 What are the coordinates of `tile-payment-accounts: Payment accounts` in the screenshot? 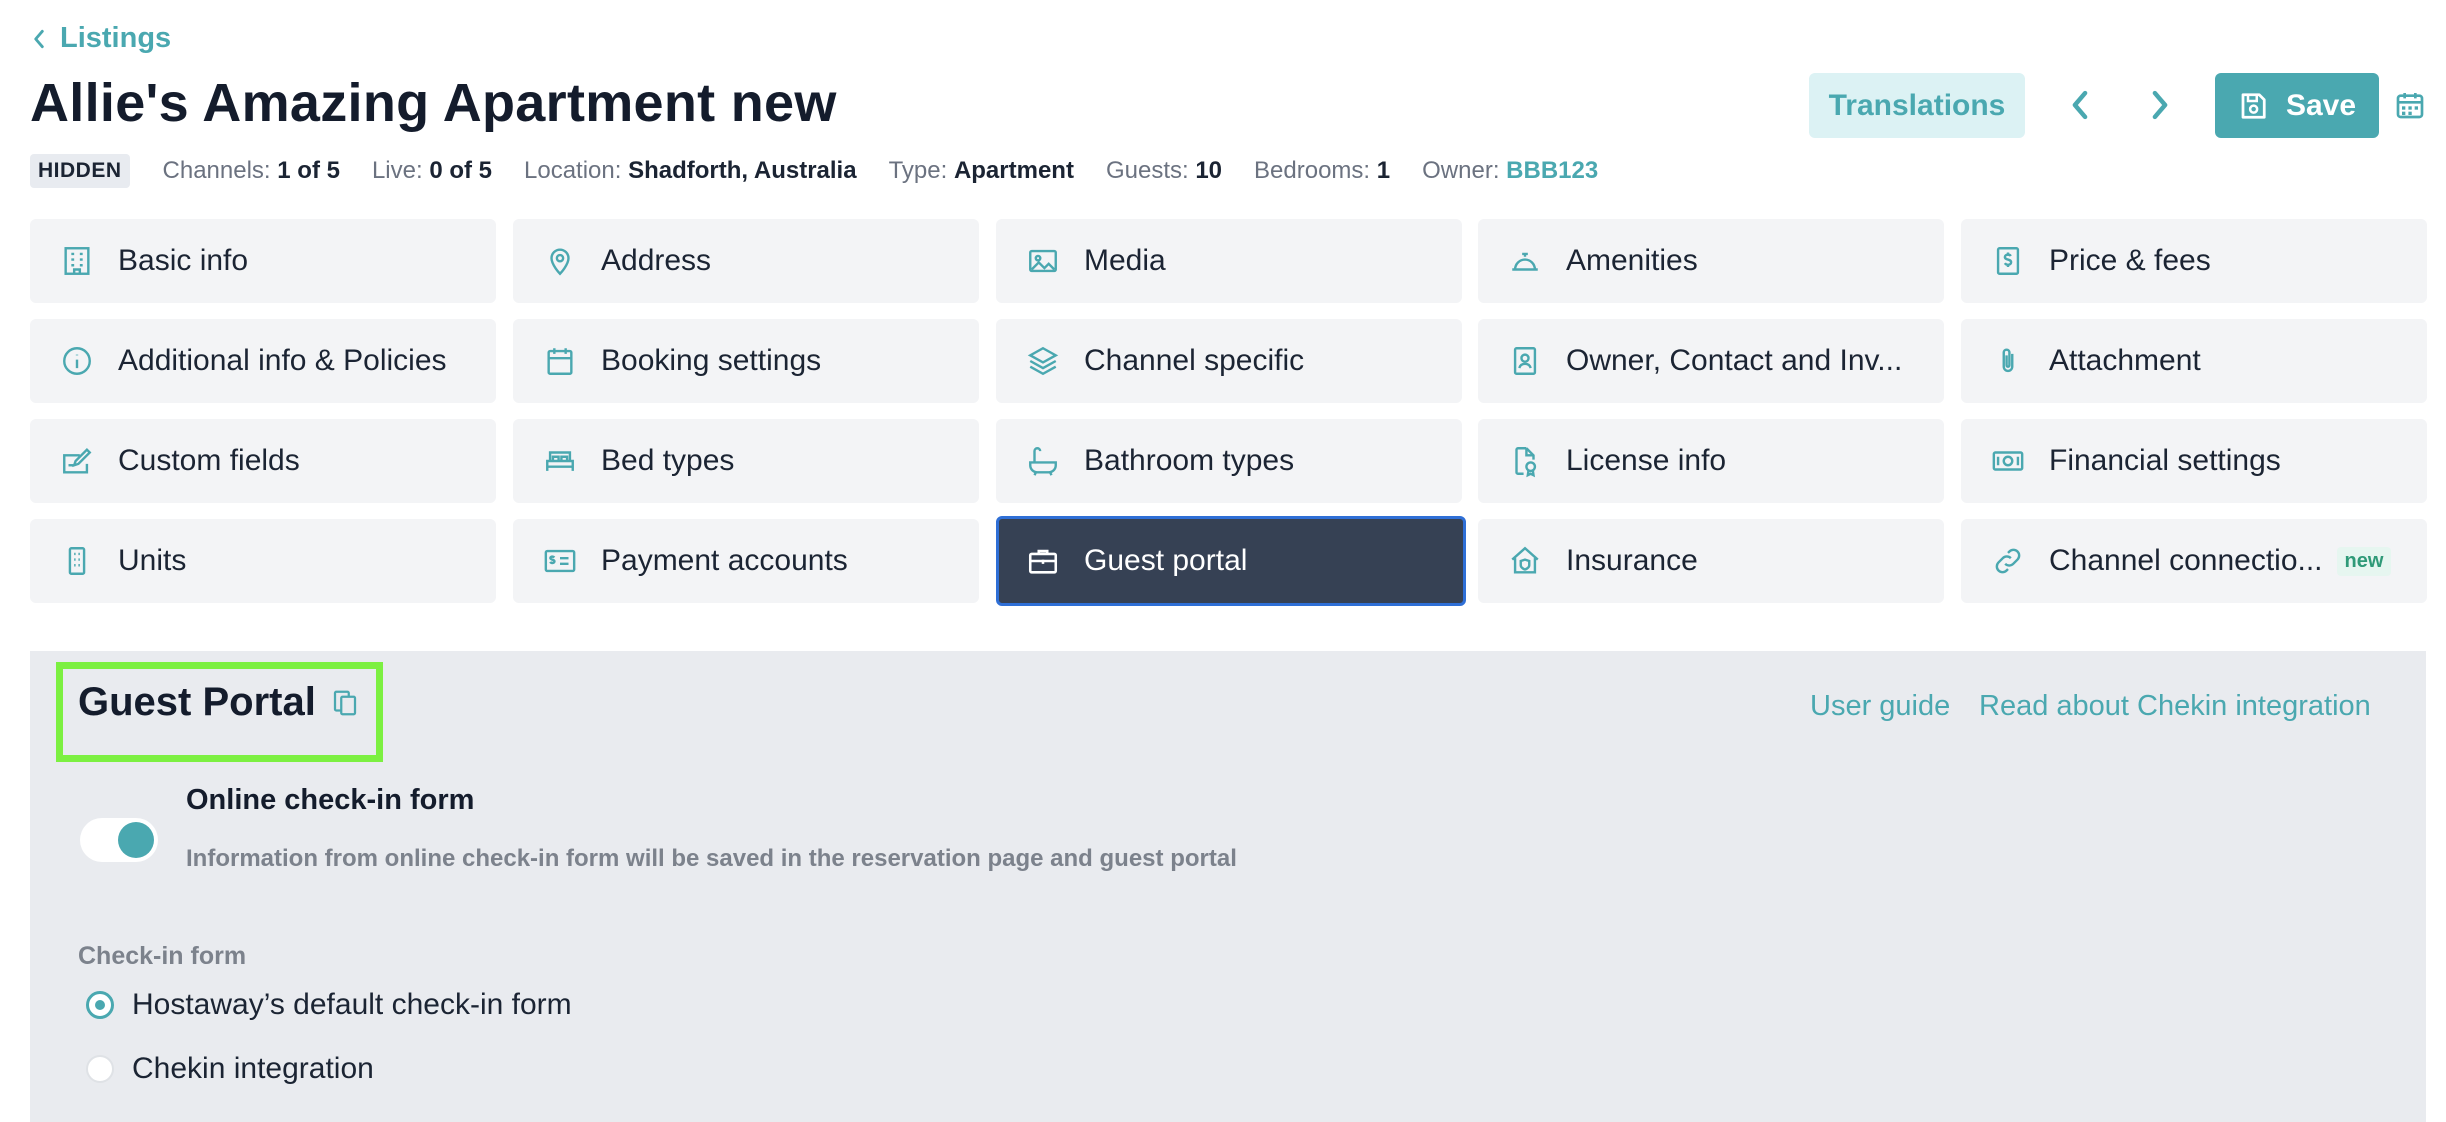 It's located at (746, 561).